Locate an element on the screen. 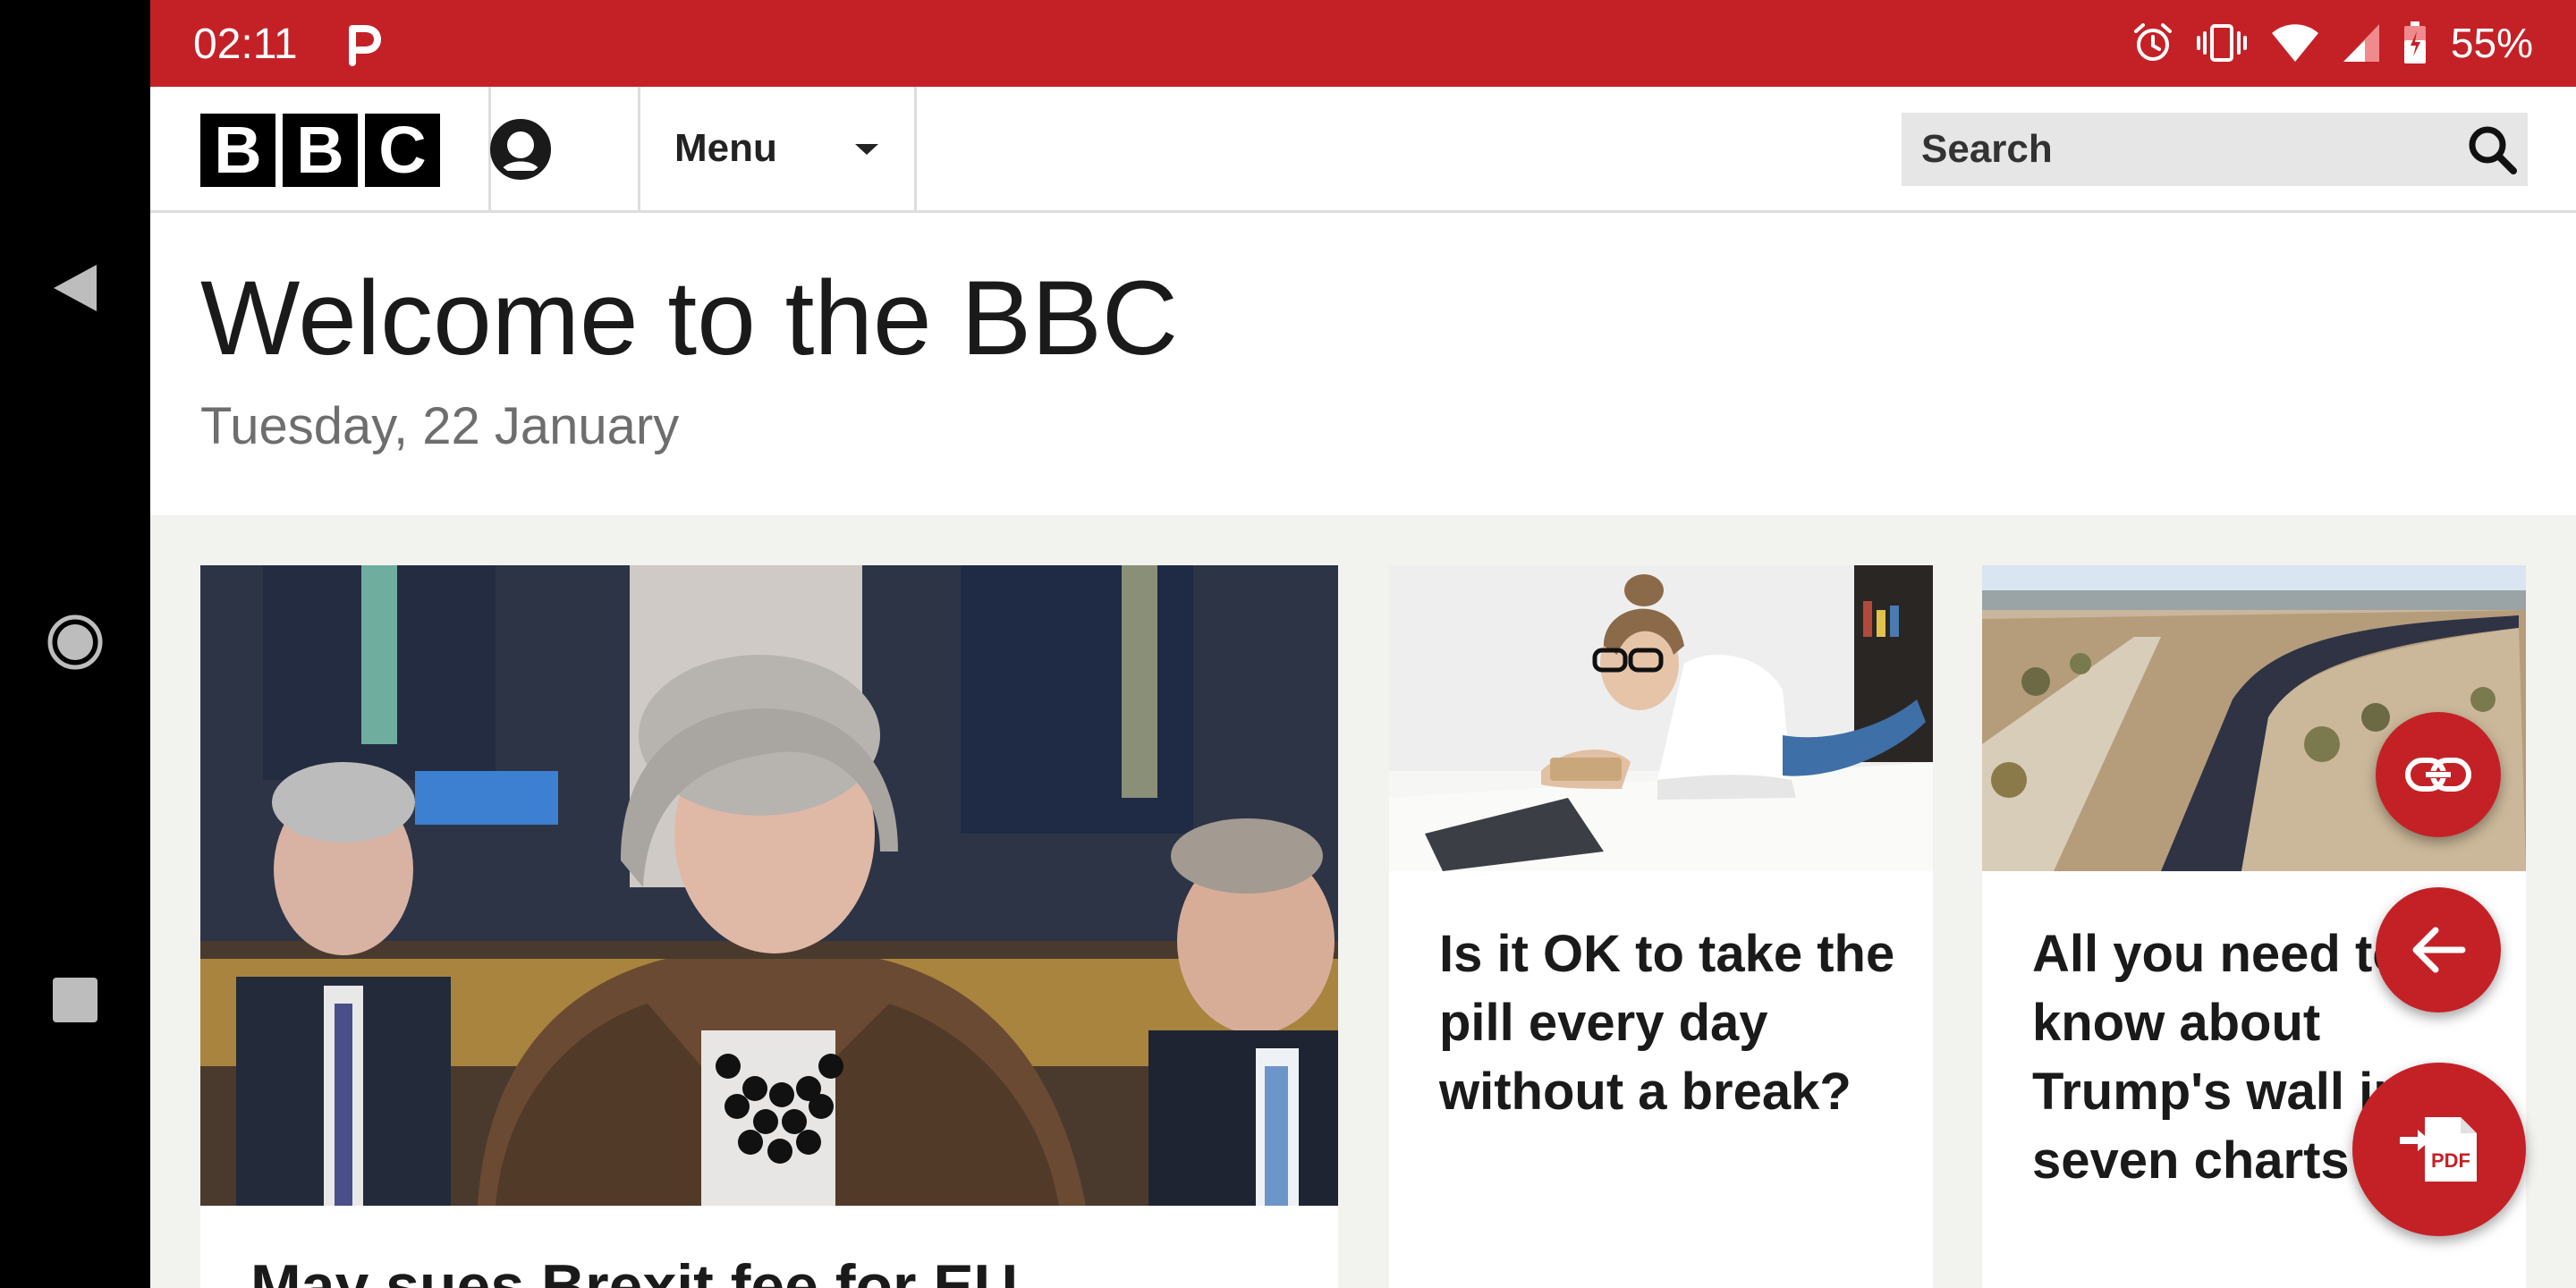 The width and height of the screenshot is (2576, 1288). copy-link-fab is located at coordinates (2438, 774).